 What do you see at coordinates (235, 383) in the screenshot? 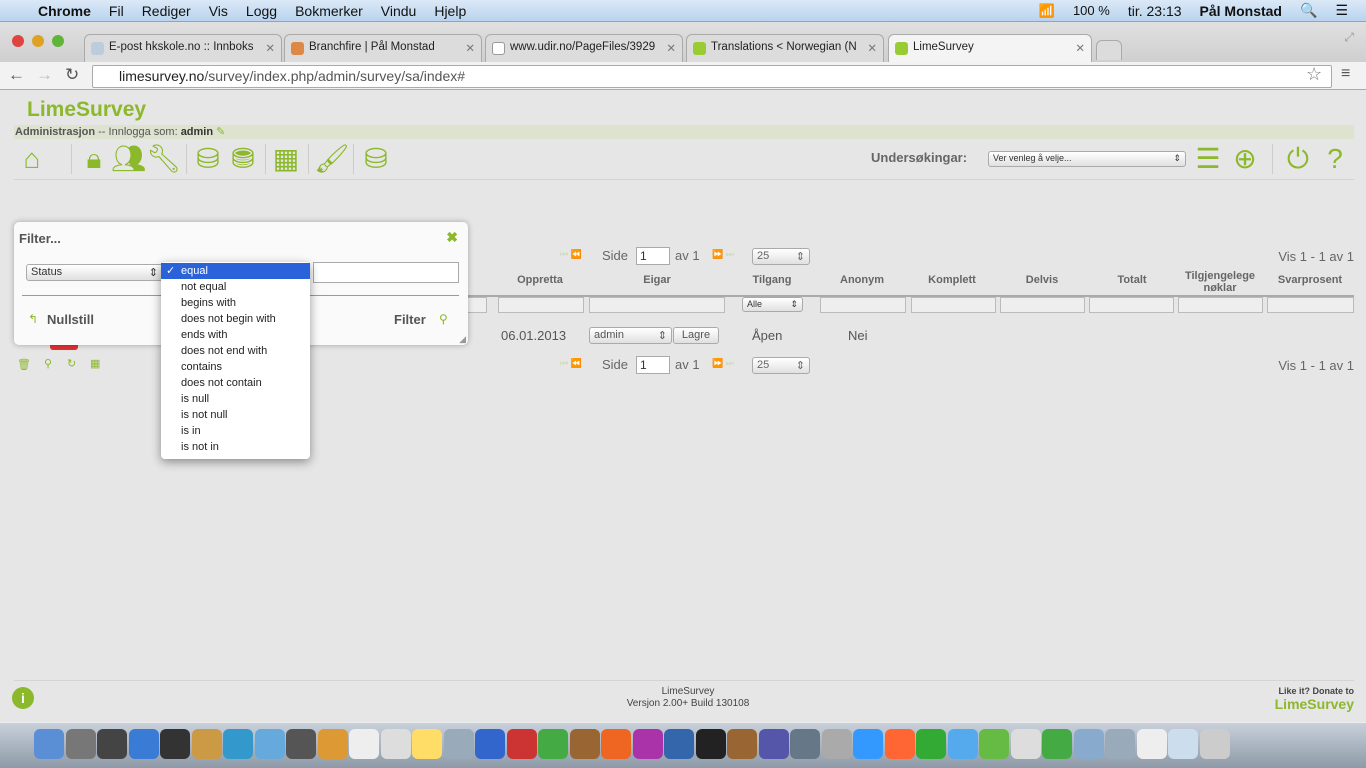
I see `operator-option: does not contain` at bounding box center [235, 383].